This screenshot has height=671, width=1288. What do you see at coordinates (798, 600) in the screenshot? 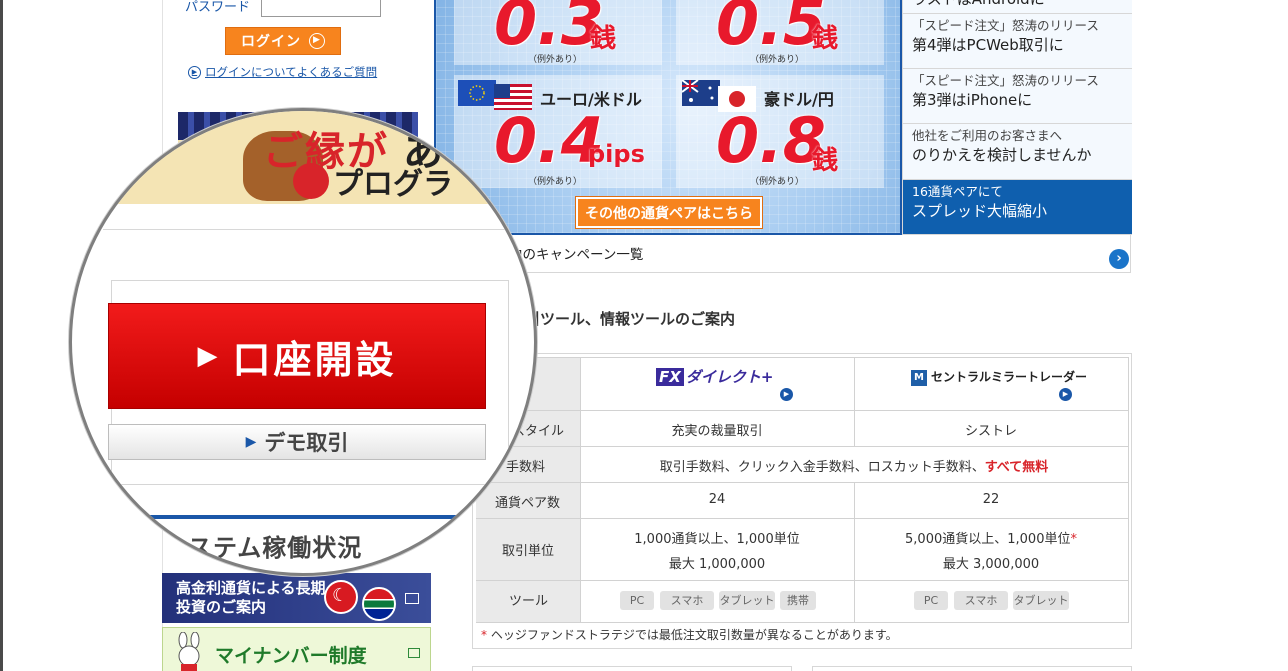
I see `tool-chip: 携帯` at bounding box center [798, 600].